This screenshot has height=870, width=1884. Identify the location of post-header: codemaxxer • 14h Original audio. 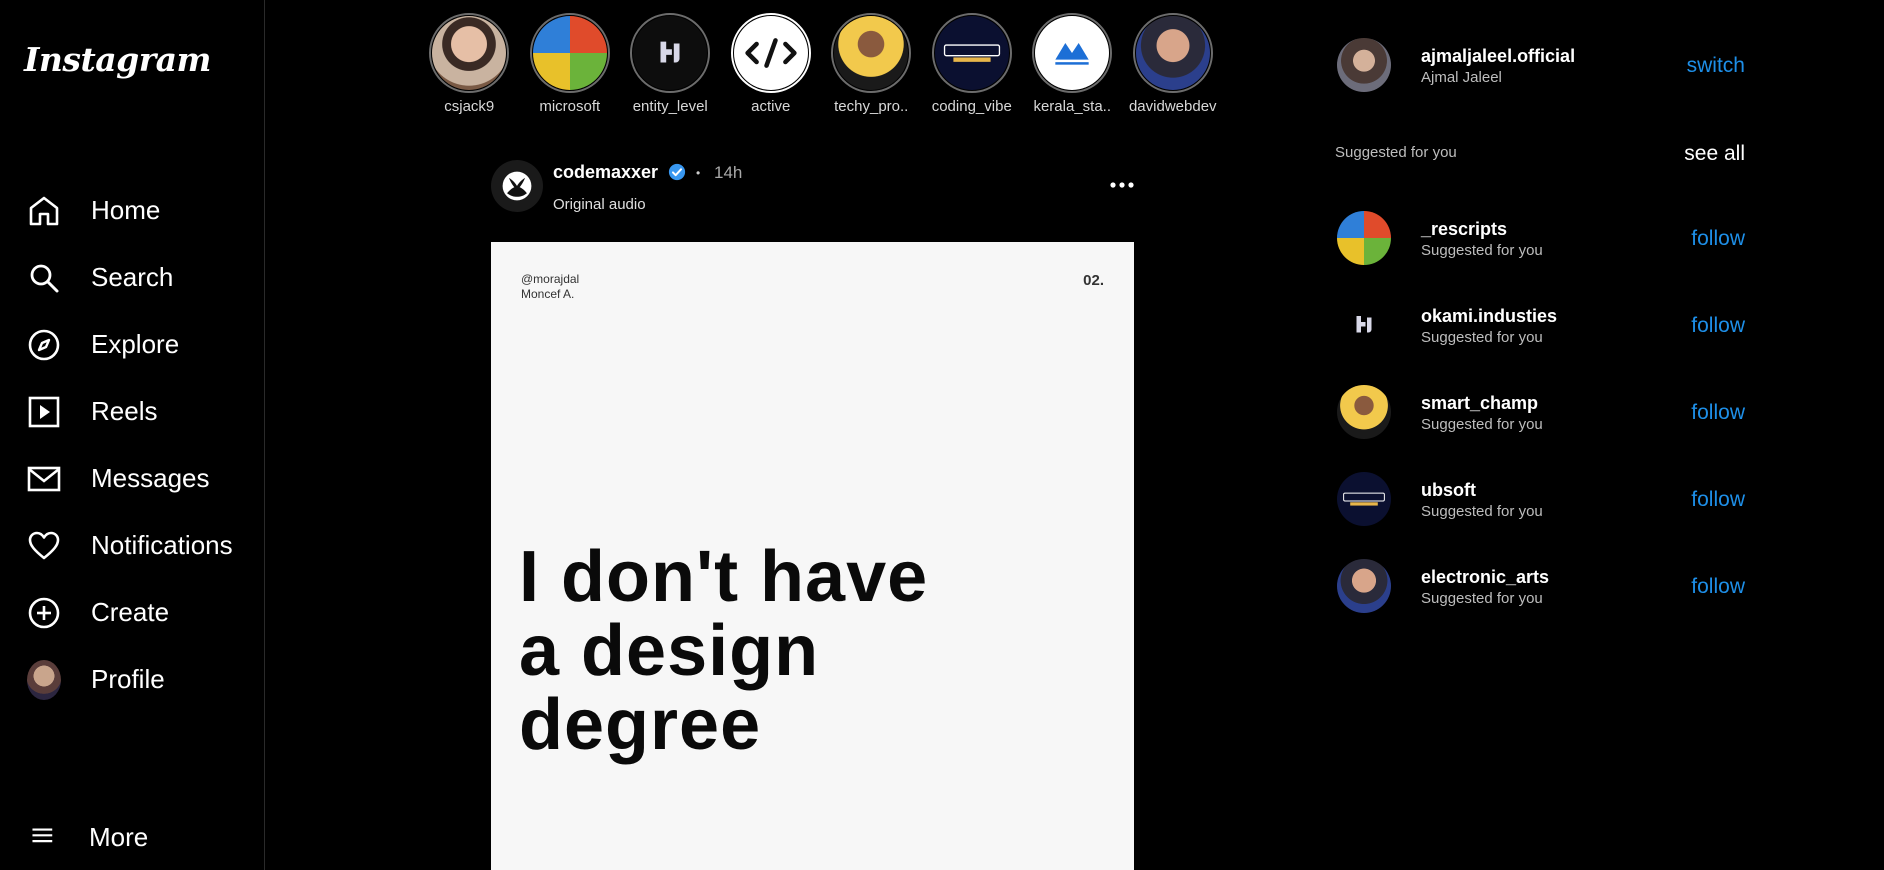
(813, 188).